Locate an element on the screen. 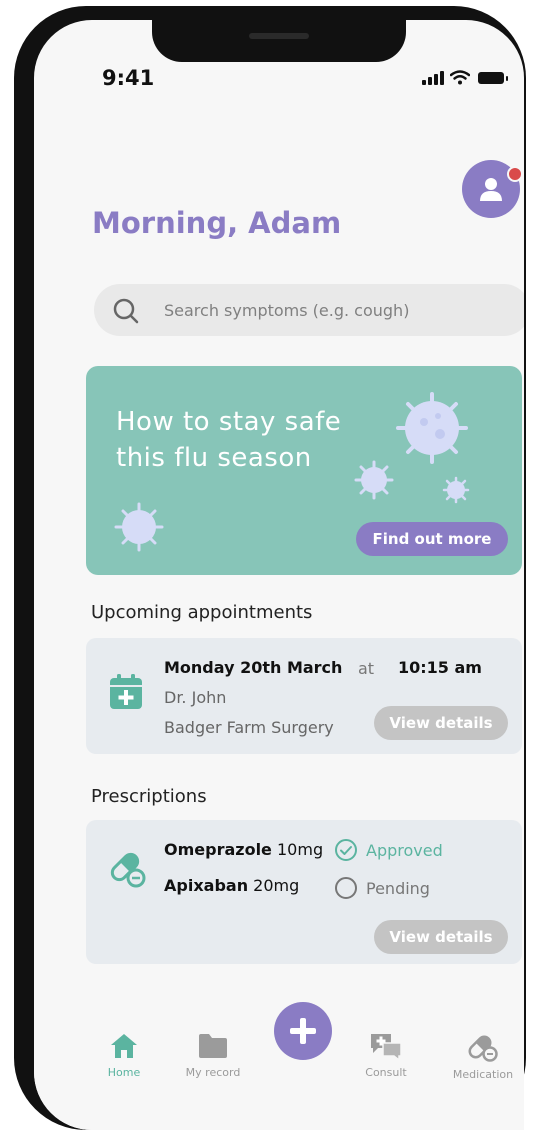  search-bar is located at coordinates (309, 310).